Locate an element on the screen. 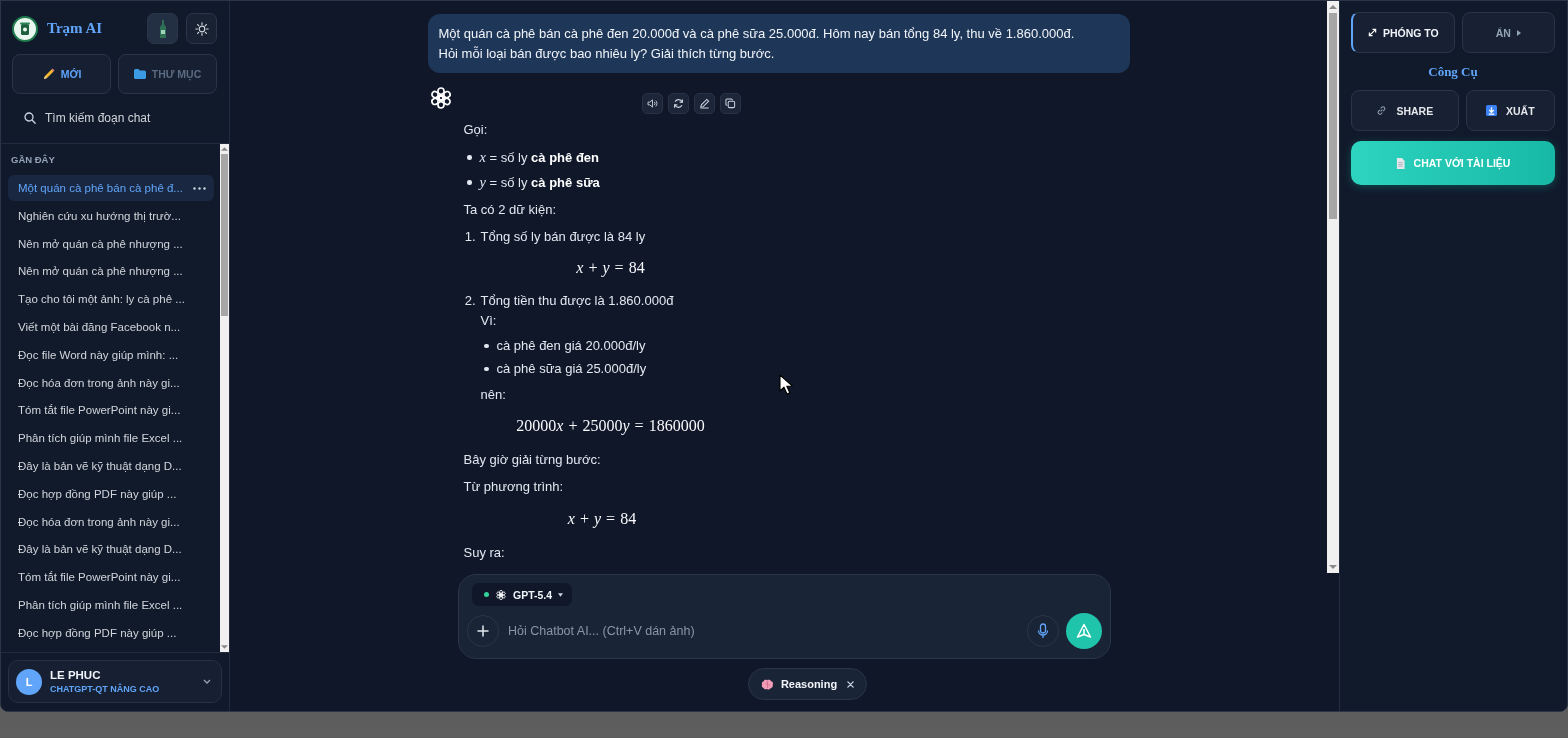 The image size is (1568, 738). account-card: L LE PHUC CHATGPT-QT NÂNG CAO is located at coordinates (115, 681).